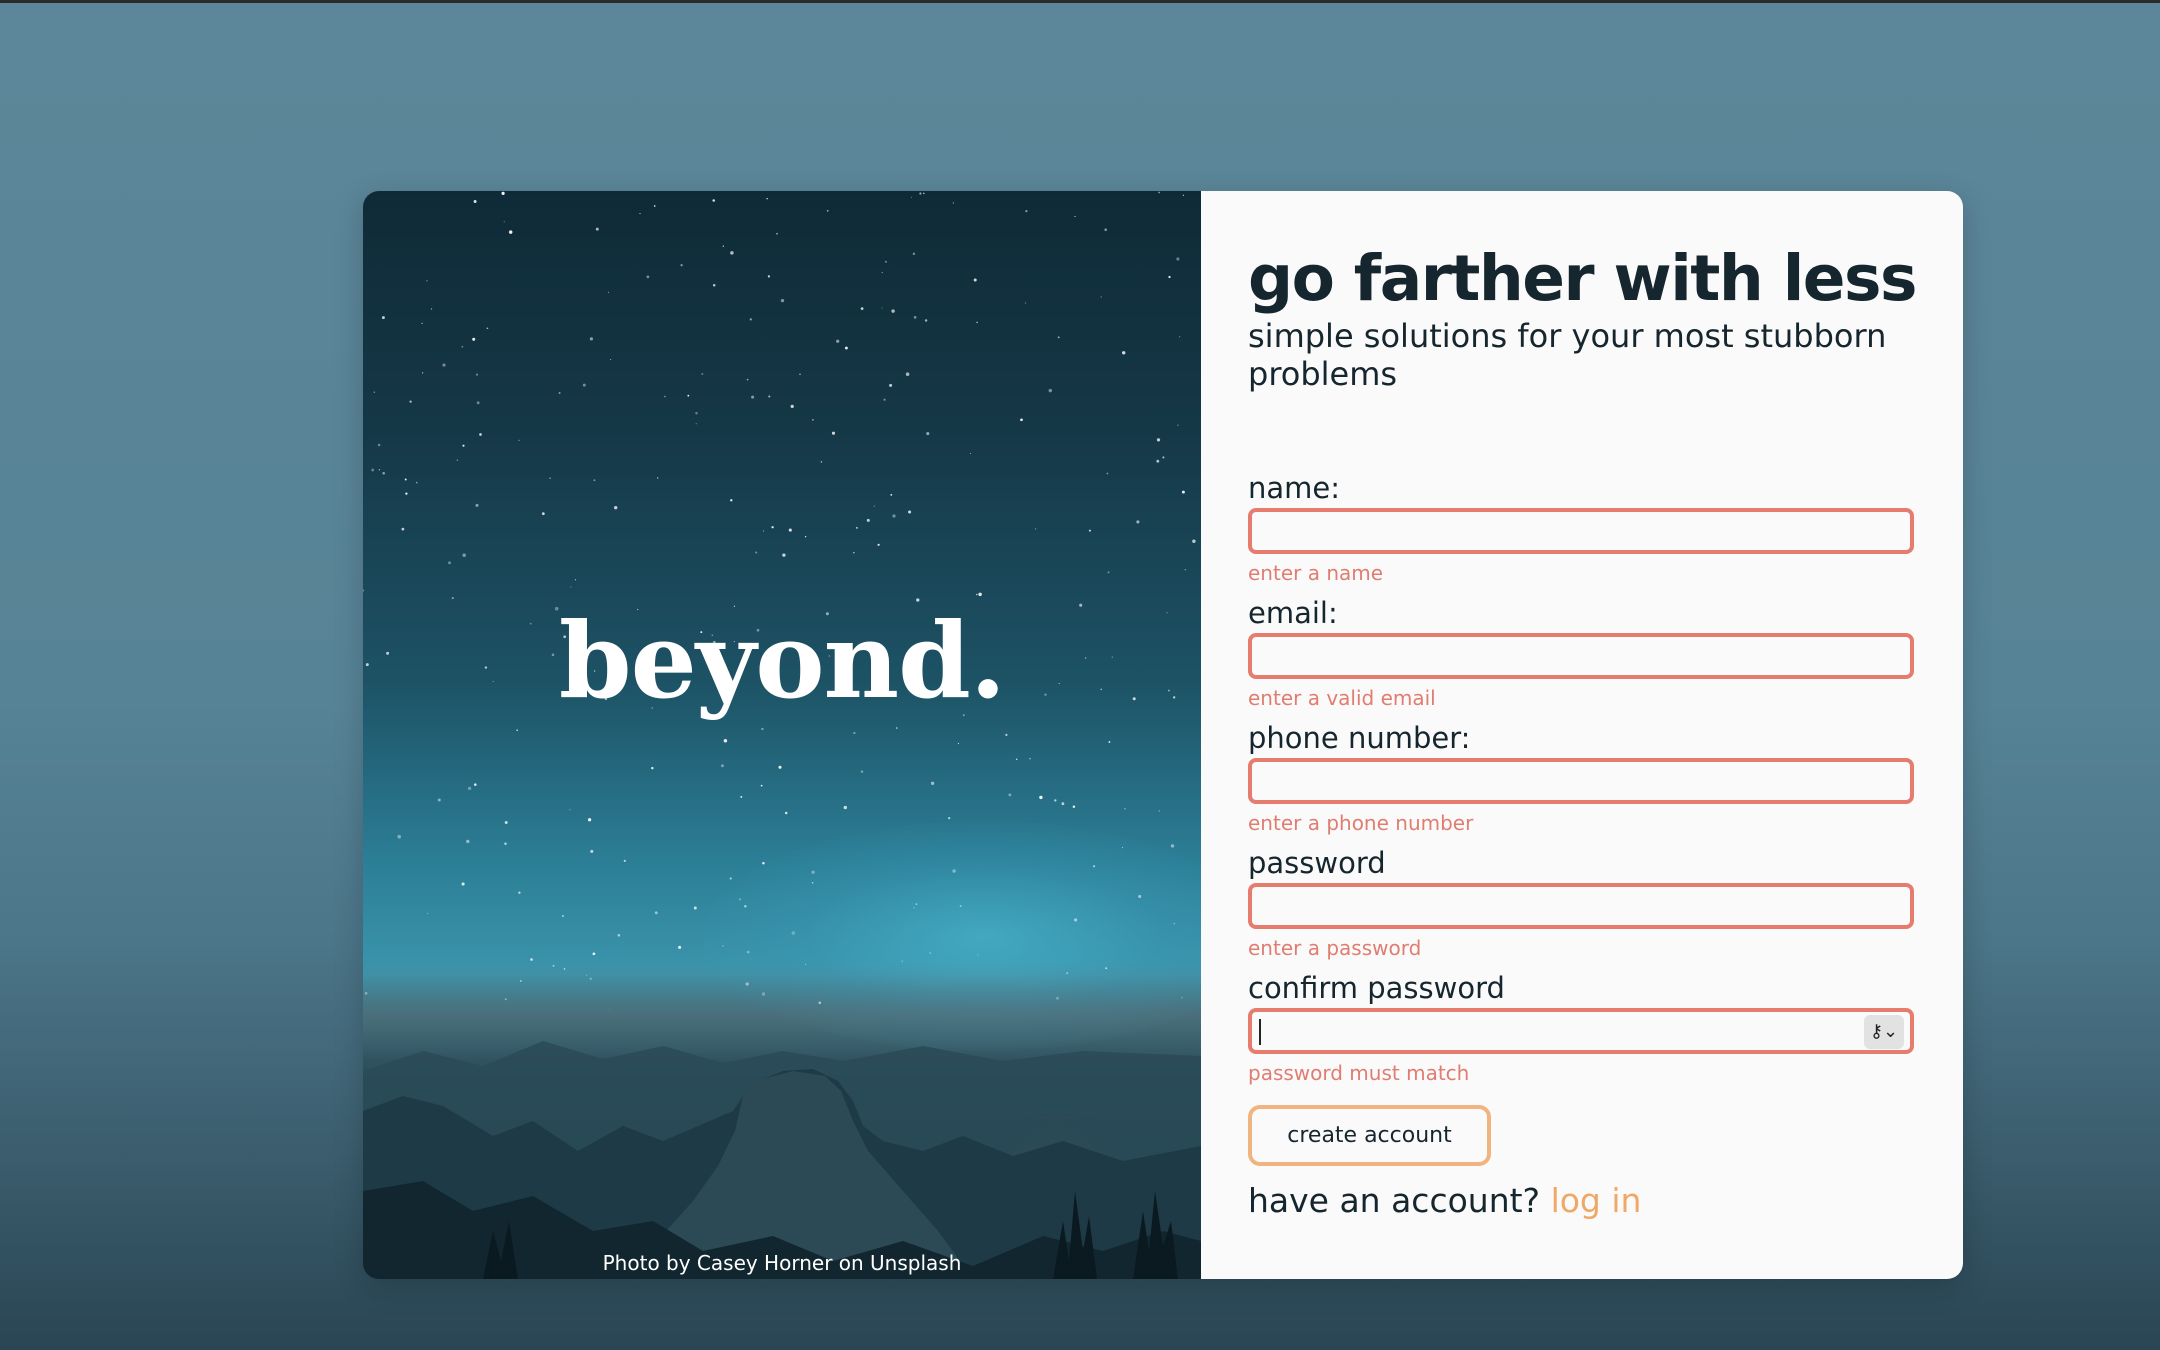  I want to click on phone-label: phone number:, so click(1359, 738).